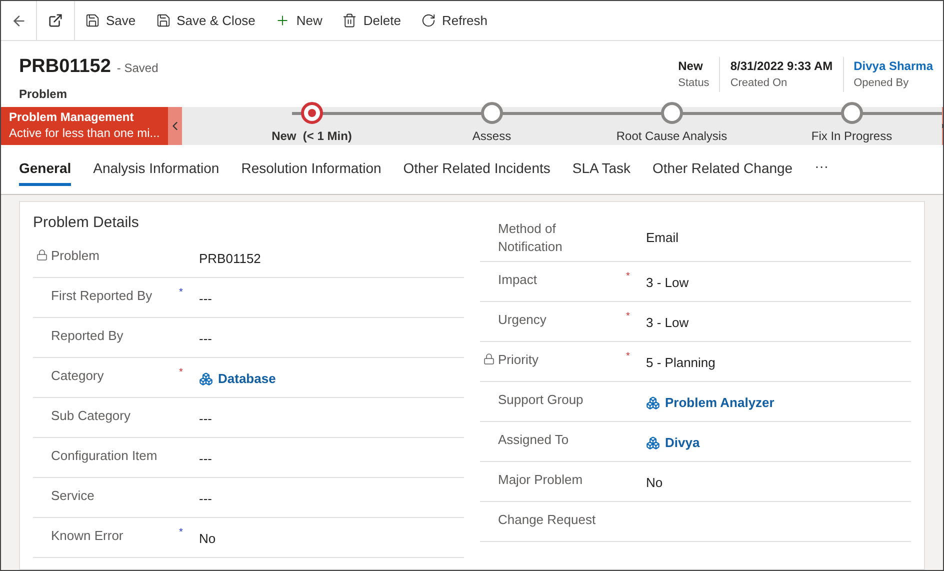  Describe the element at coordinates (722, 170) in the screenshot. I see `form-tab: Other Related Change` at that location.